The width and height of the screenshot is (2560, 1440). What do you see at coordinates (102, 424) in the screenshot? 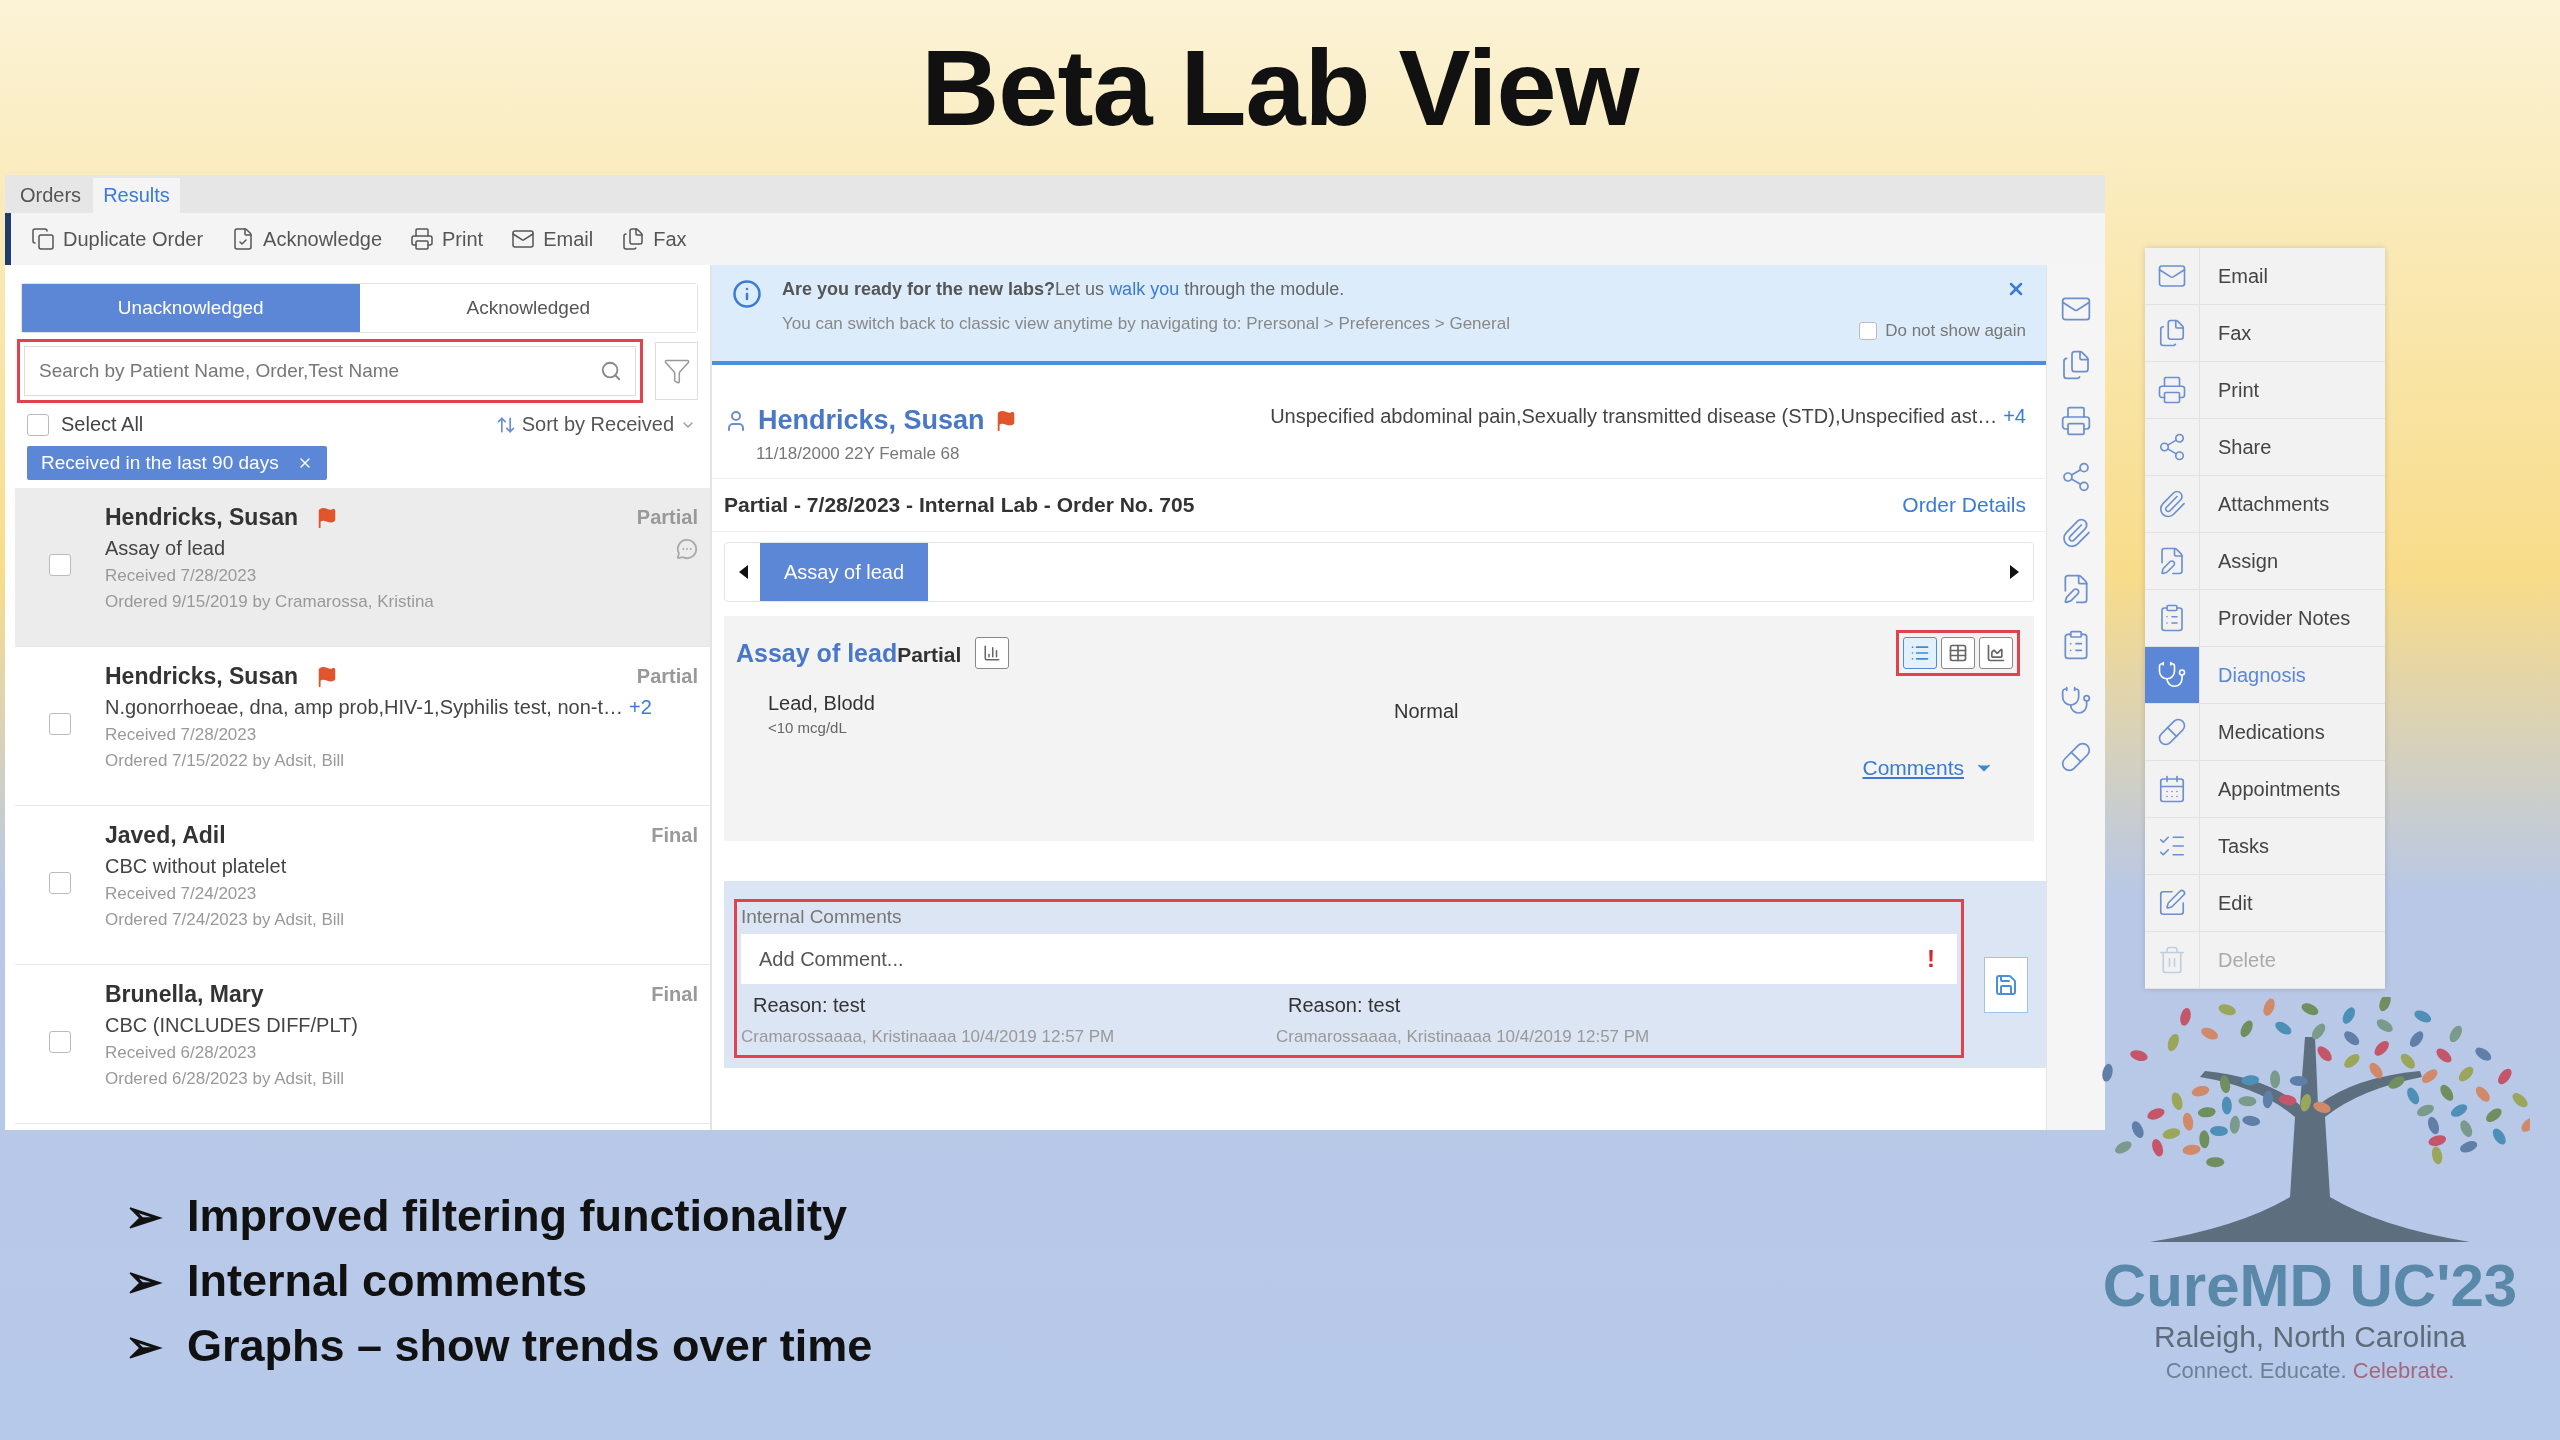
I see `checkbox-label: Select All` at bounding box center [102, 424].